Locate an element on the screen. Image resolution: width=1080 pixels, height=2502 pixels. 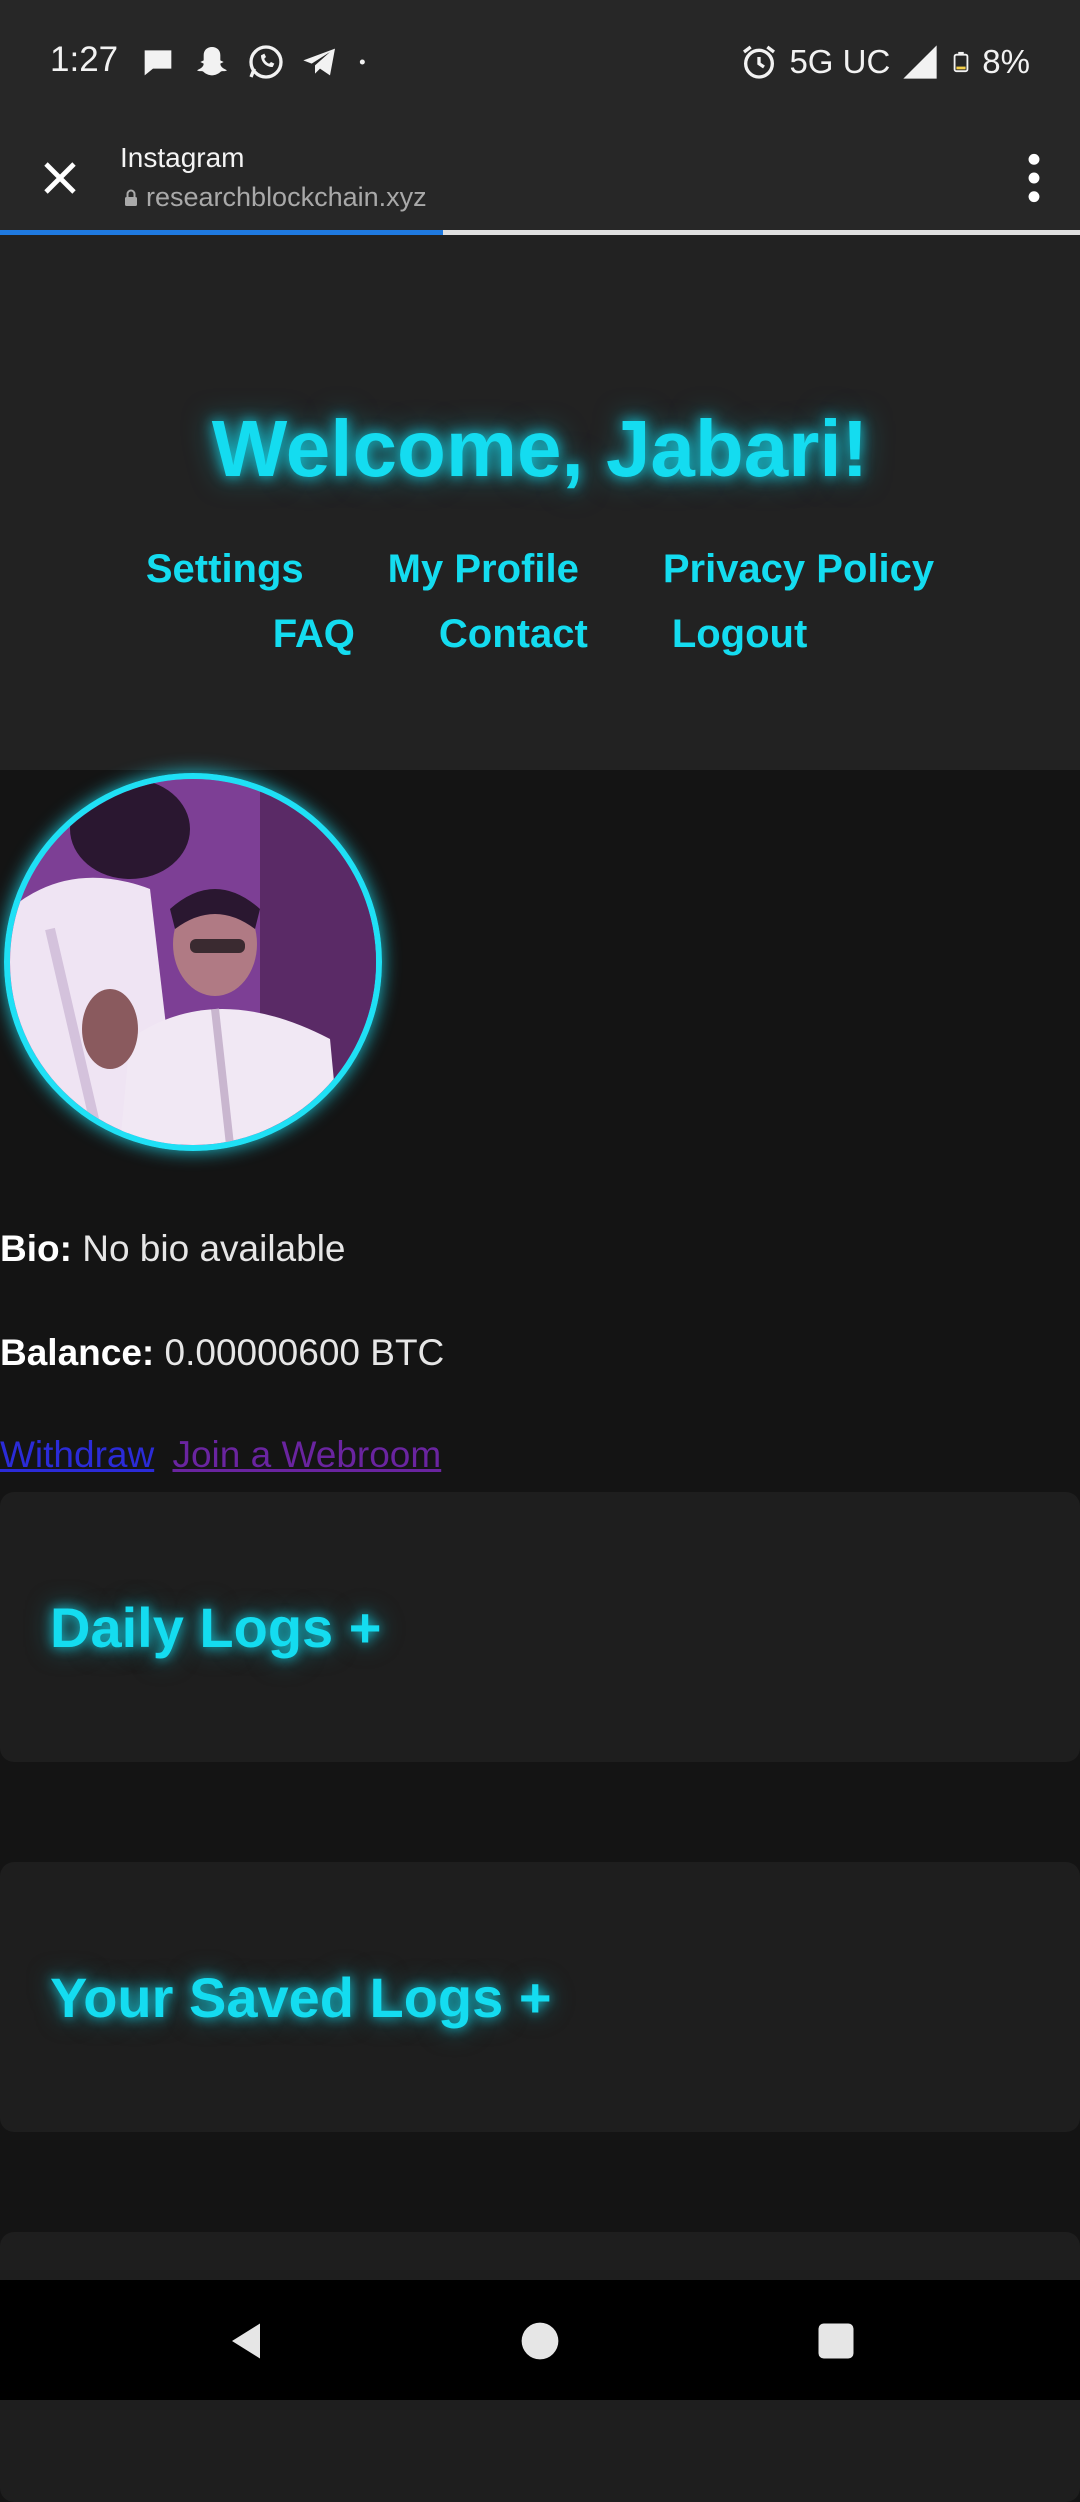
url-display: researchblockchain.xyz is located at coordinates (275, 197).